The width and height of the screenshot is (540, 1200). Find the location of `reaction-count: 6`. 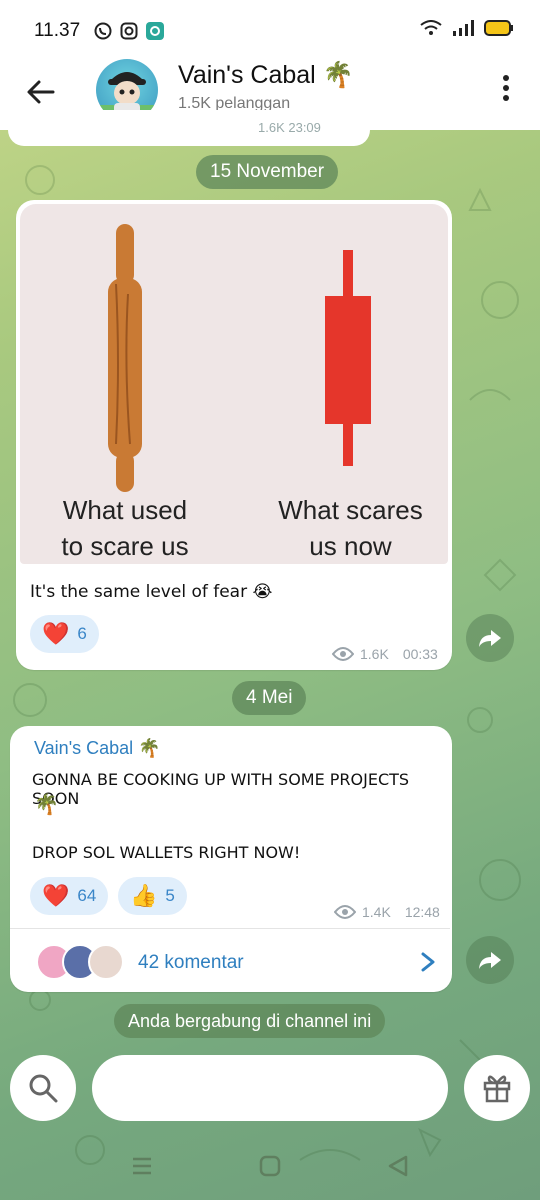

reaction-count: 6 is located at coordinates (82, 633).